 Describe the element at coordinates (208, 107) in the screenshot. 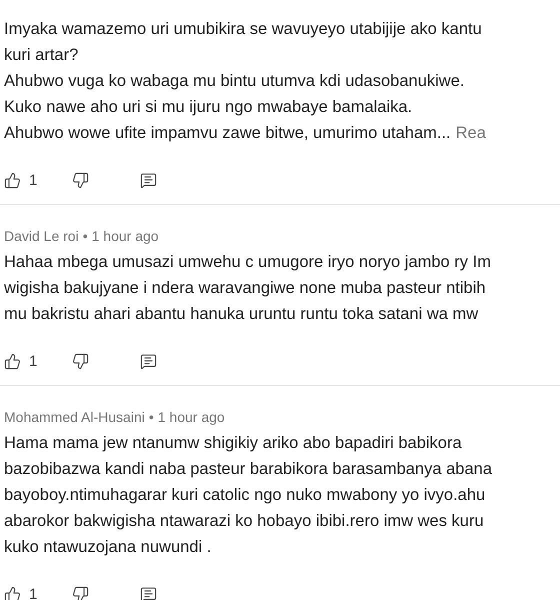

I see `comment-text-line: Kuko nawe aho uri si mu ijuru ngo mwabaye bamalaika.` at that location.